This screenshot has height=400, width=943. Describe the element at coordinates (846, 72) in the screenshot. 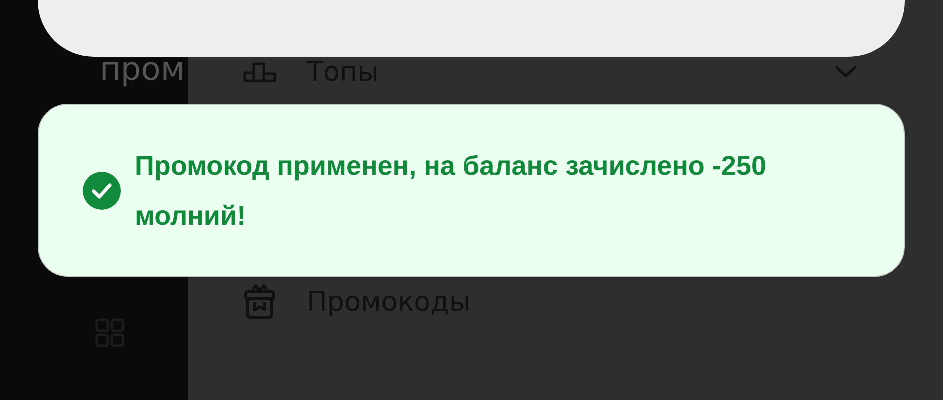

I see `chevron-down-icon` at that location.